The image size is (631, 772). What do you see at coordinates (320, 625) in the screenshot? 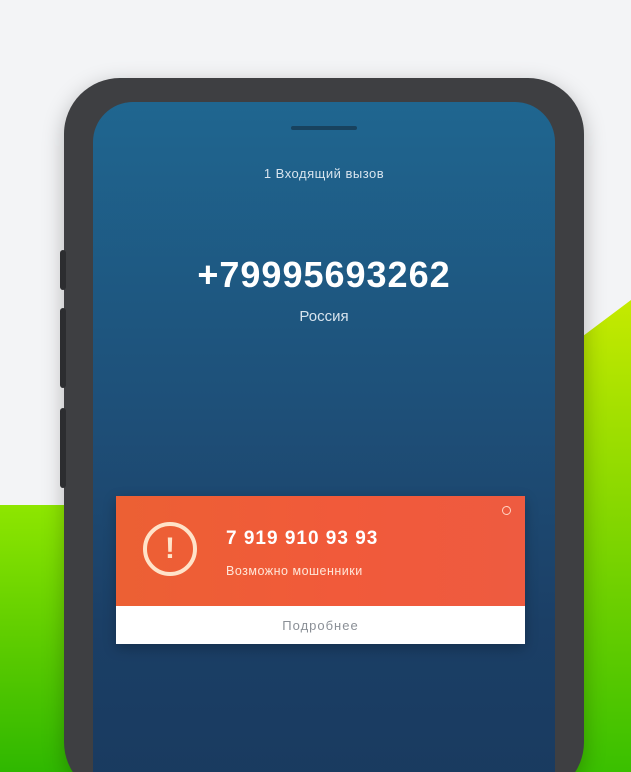
I see `alert-details-button: Подробнее` at bounding box center [320, 625].